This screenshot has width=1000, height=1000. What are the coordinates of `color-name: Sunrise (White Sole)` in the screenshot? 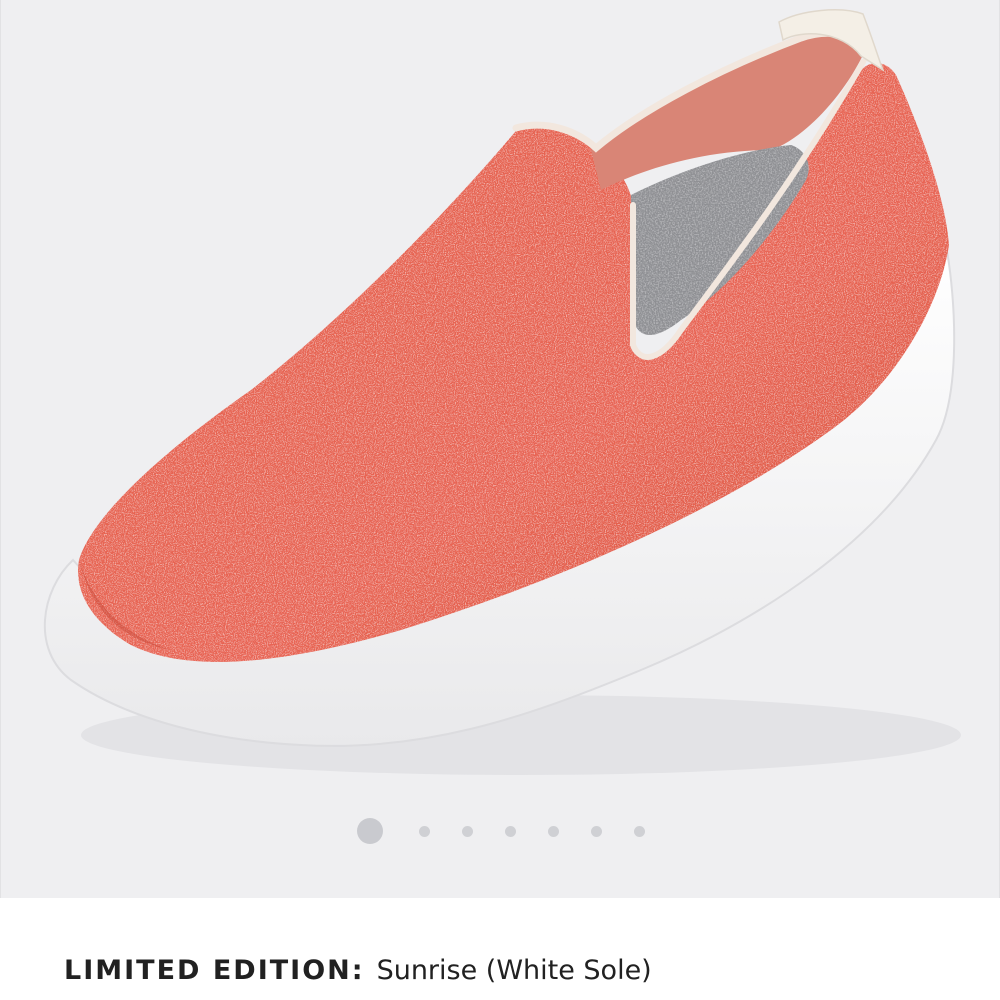 It's located at (514, 970).